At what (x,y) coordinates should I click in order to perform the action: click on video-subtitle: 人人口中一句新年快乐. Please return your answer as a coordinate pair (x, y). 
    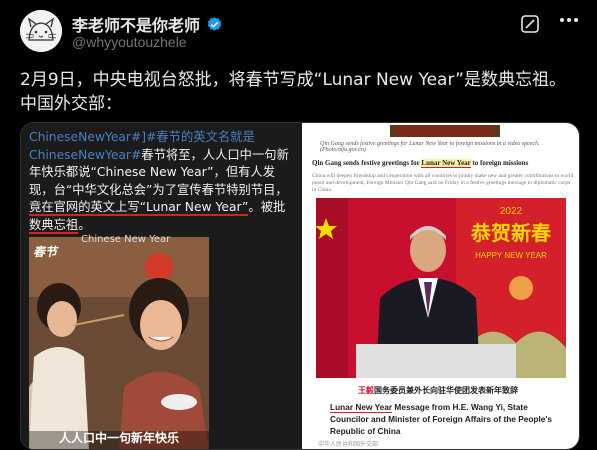
    Looking at the image, I should click on (118, 438).